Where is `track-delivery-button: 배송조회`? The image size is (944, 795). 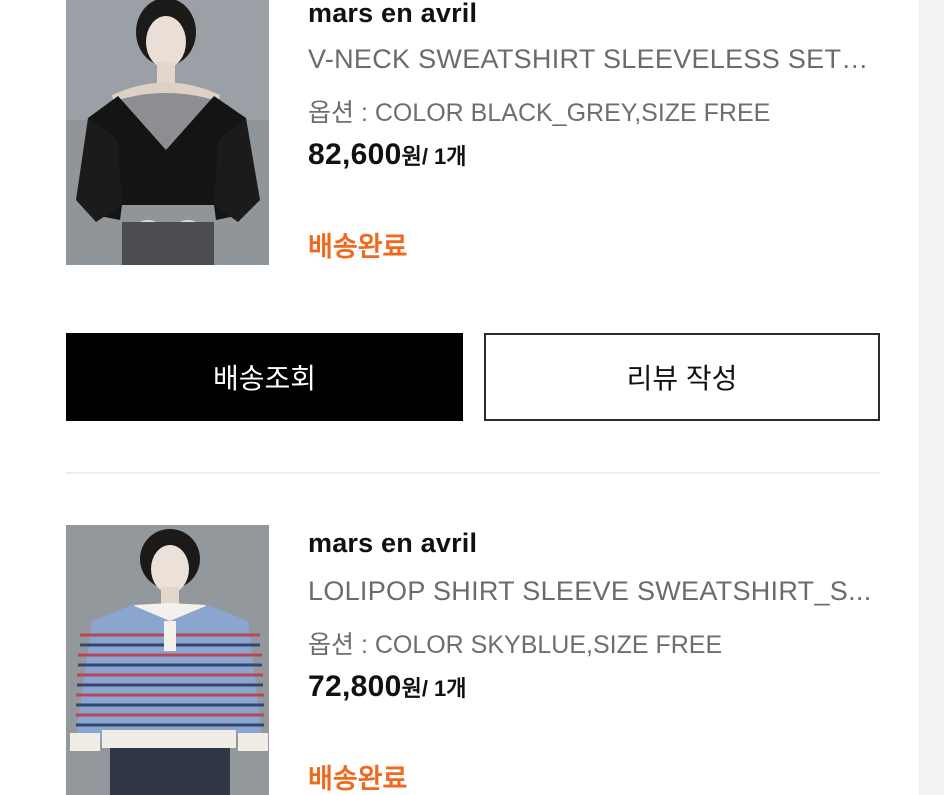
track-delivery-button: 배송조회 is located at coordinates (264, 377).